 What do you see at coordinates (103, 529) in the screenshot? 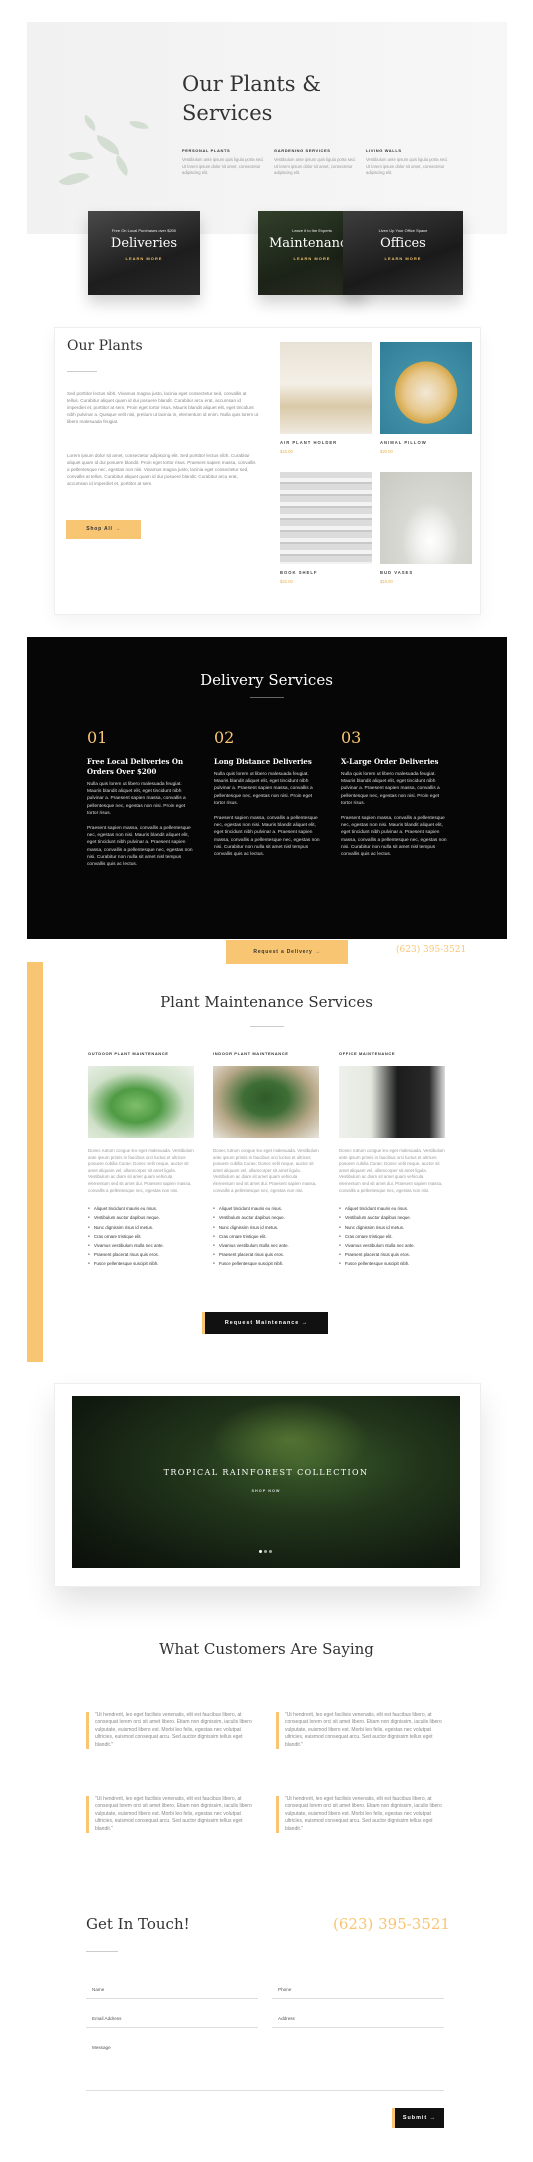
I see `shop-all-button: Shop All →` at bounding box center [103, 529].